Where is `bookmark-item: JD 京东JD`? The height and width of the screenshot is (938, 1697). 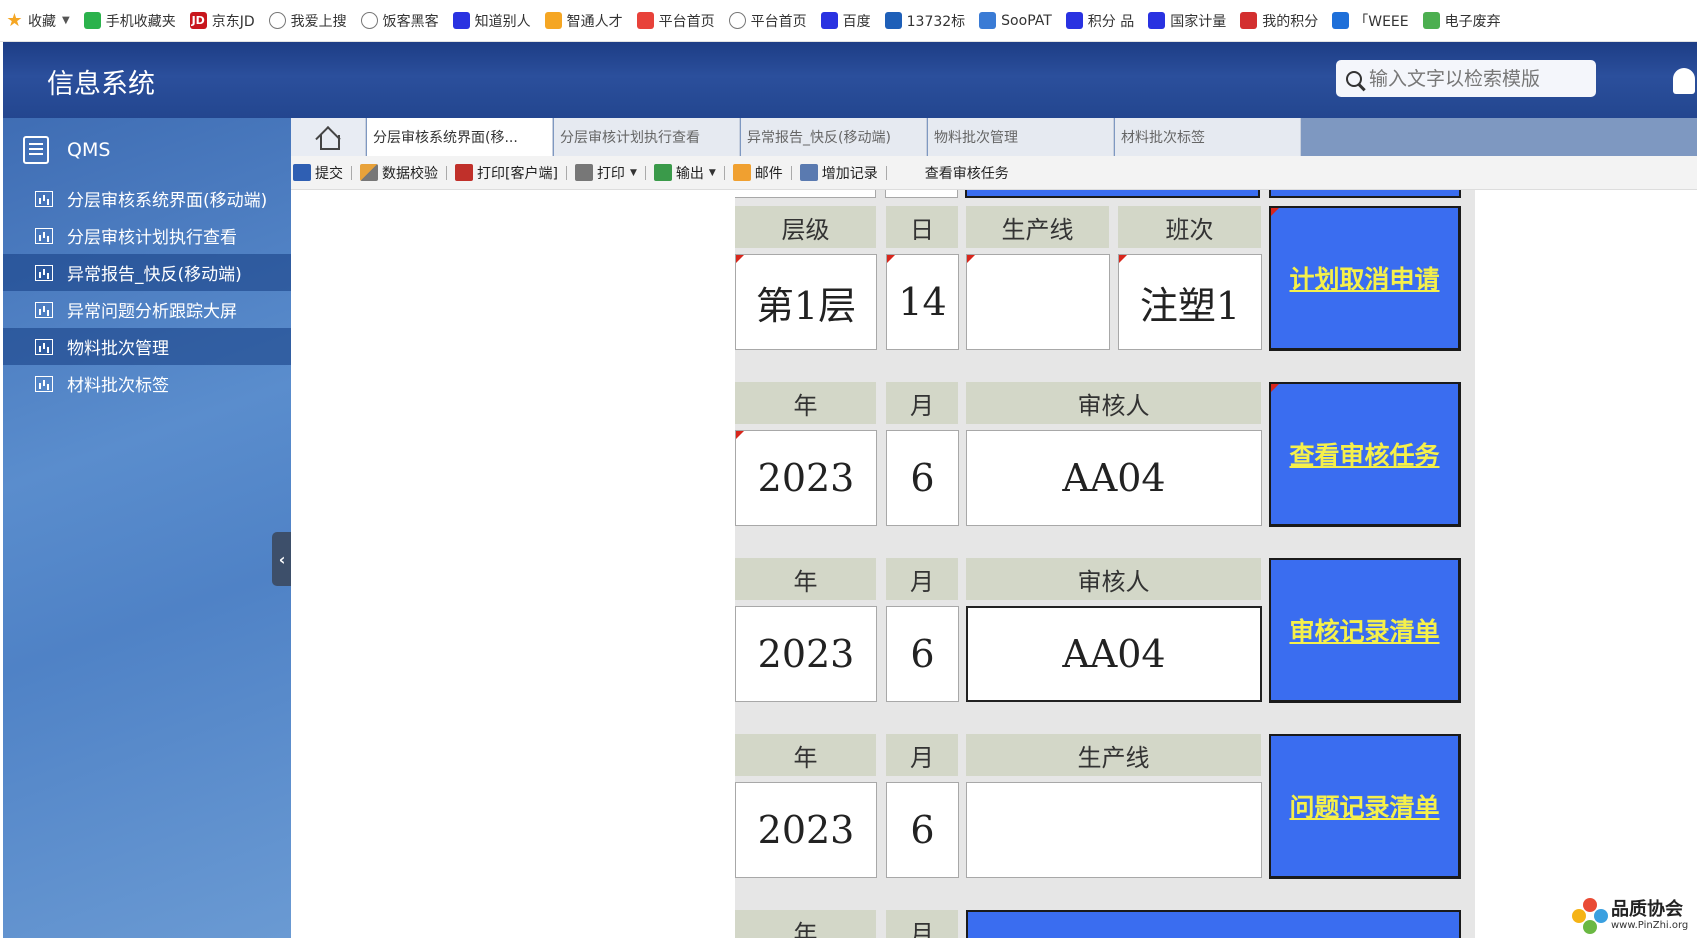
bookmark-item: JD 京东JD is located at coordinates (222, 21).